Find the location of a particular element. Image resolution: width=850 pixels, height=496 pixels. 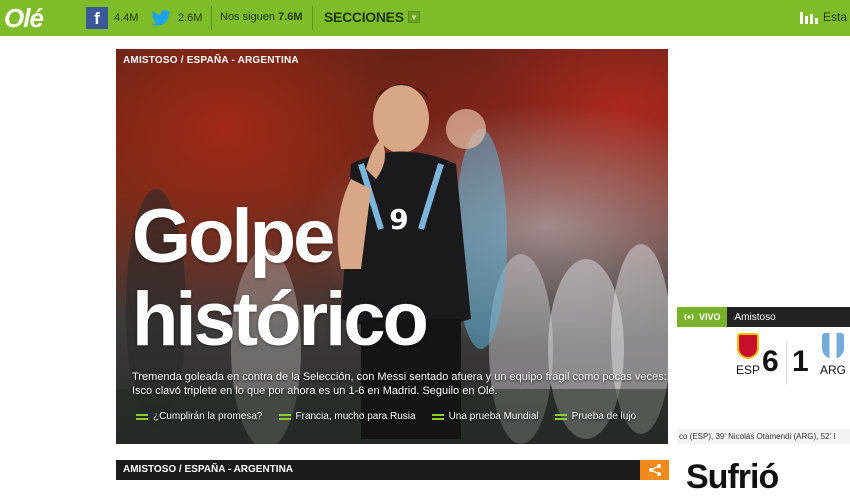

twitter-follow: 2.6M is located at coordinates (176, 18).